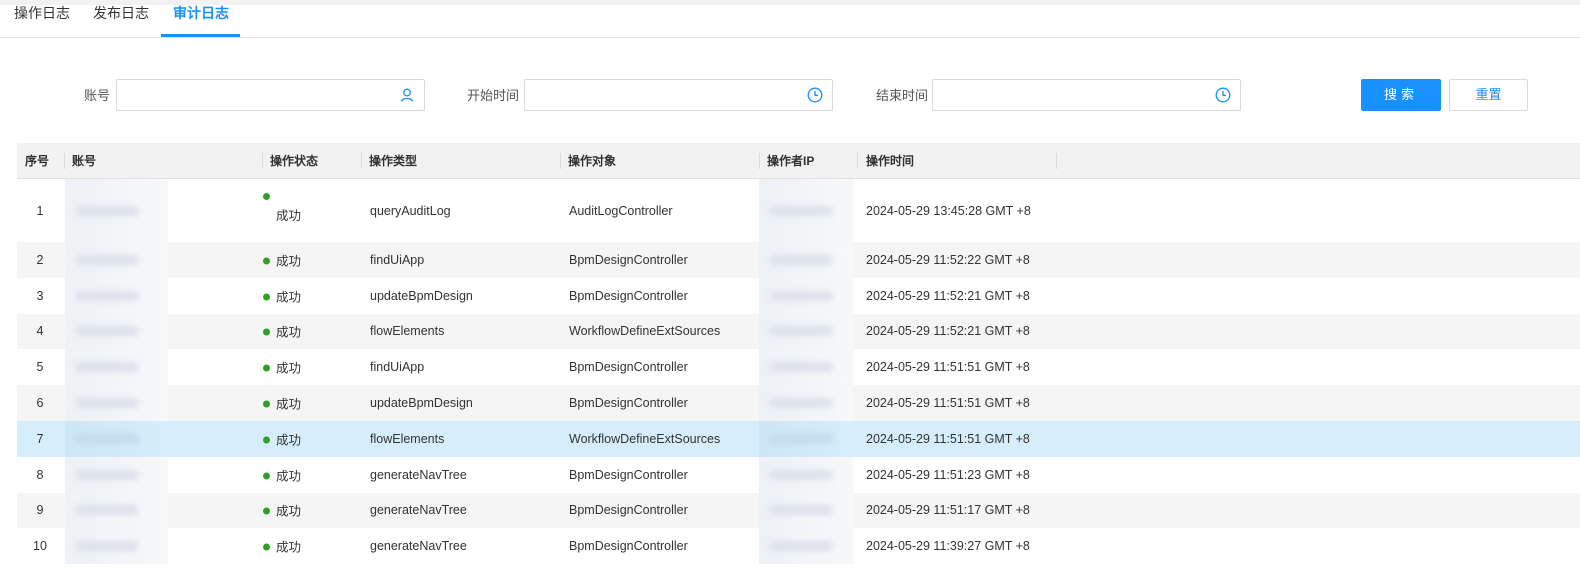  Describe the element at coordinates (1071, 95) in the screenshot. I see `end-time-input` at that location.